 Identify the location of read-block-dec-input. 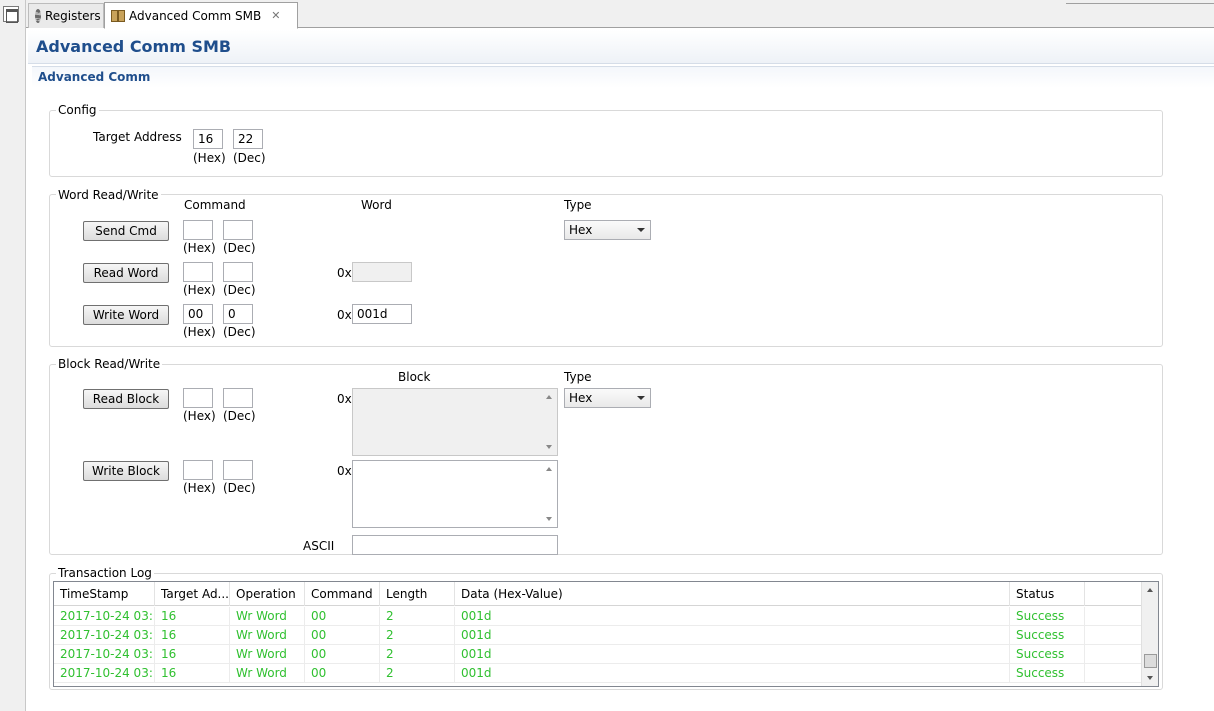
(238, 398).